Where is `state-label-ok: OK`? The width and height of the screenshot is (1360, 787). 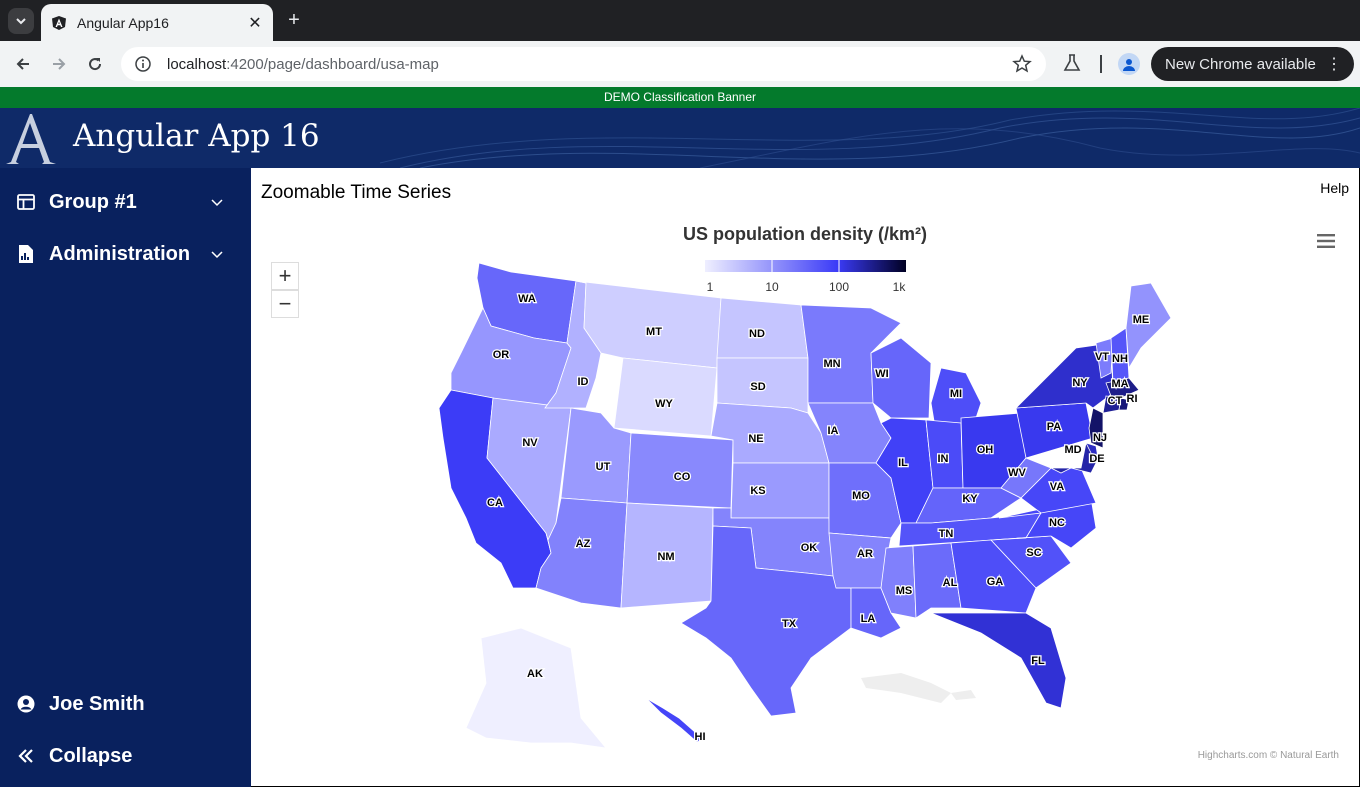
state-label-ok: OK is located at coordinates (809, 548).